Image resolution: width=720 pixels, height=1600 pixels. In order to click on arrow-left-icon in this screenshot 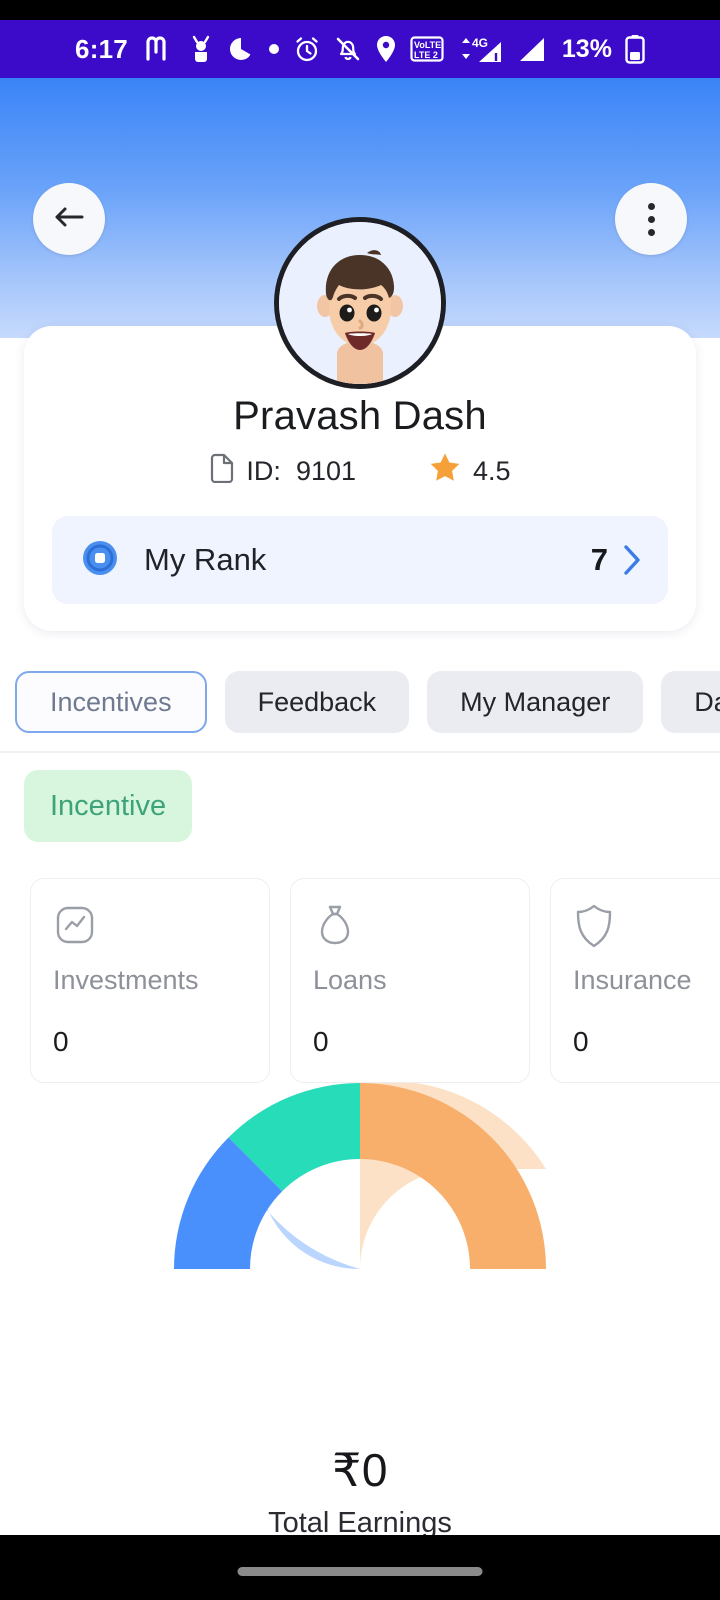, I will do `click(69, 219)`.